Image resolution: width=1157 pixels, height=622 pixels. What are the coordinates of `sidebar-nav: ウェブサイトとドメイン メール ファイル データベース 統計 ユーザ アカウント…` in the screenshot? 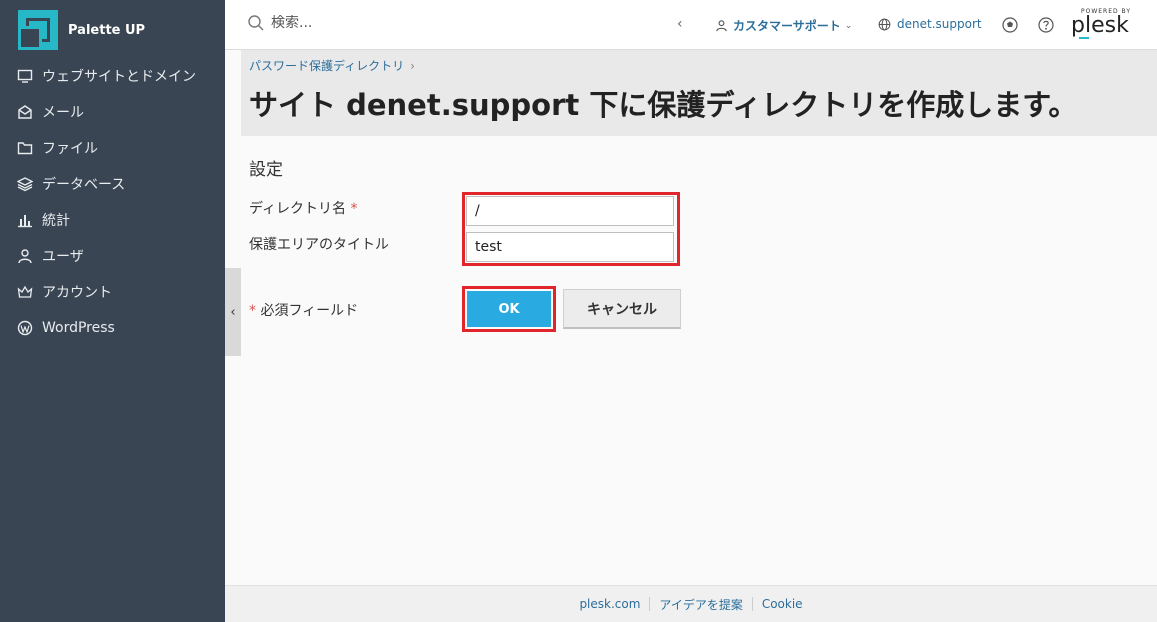 It's located at (112, 202).